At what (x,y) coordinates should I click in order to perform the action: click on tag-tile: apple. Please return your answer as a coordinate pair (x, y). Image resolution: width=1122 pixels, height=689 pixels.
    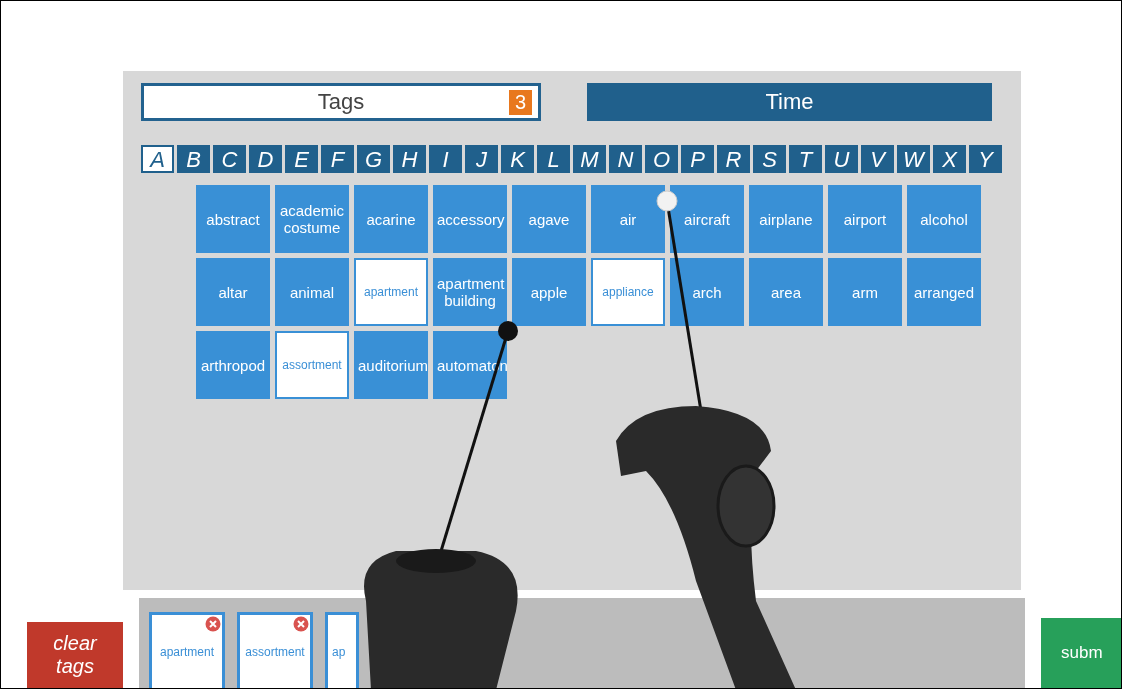
    Looking at the image, I should click on (549, 292).